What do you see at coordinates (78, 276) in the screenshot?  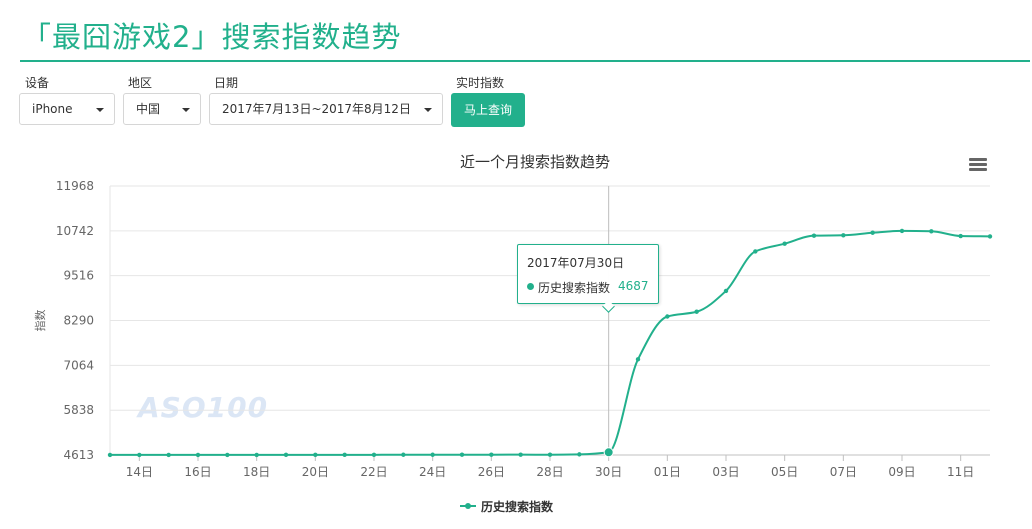 I see `y-tick-label: 9516` at bounding box center [78, 276].